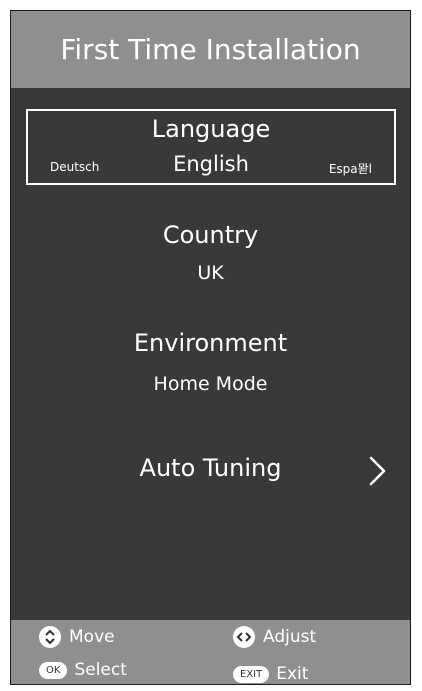 The width and height of the screenshot is (422, 691). Describe the element at coordinates (378, 471) in the screenshot. I see `chevron-right-icon` at that location.